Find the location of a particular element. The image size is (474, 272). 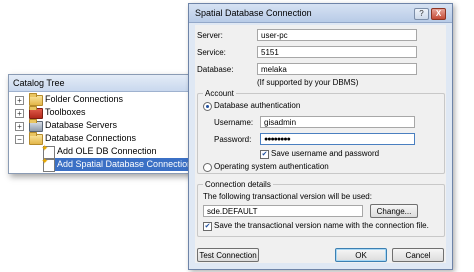

server-label: Server: is located at coordinates (210, 35).